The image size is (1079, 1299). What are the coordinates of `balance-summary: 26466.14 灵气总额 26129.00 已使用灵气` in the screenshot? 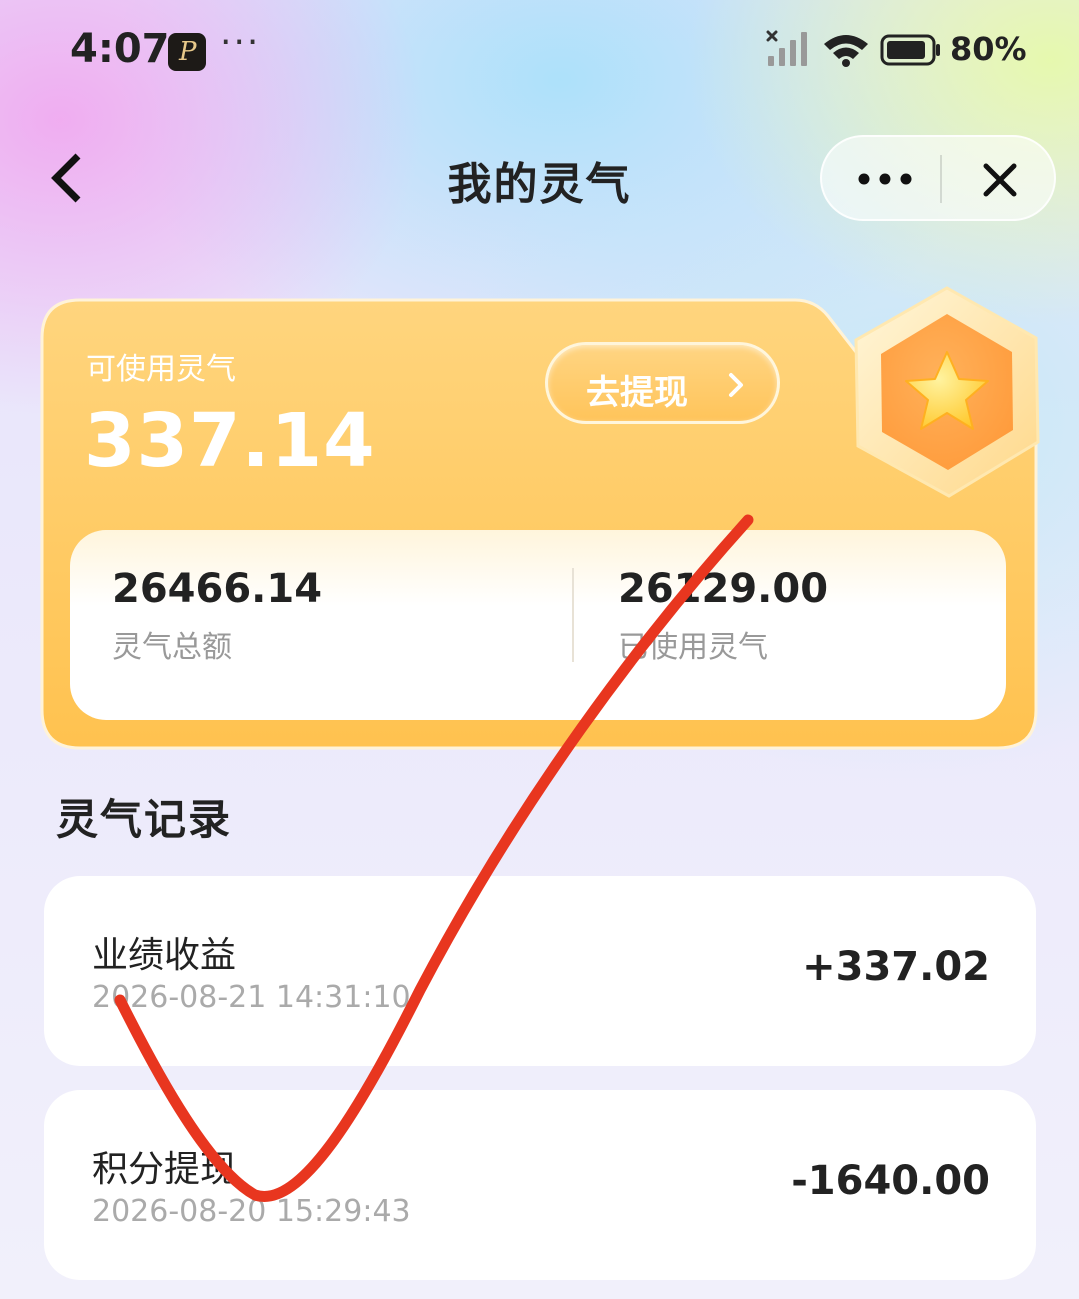 It's located at (538, 625).